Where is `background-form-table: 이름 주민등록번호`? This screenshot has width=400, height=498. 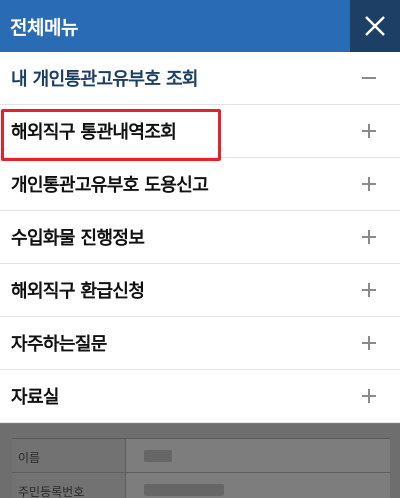 background-form-table: 이름 주민등록번호 is located at coordinates (201, 468).